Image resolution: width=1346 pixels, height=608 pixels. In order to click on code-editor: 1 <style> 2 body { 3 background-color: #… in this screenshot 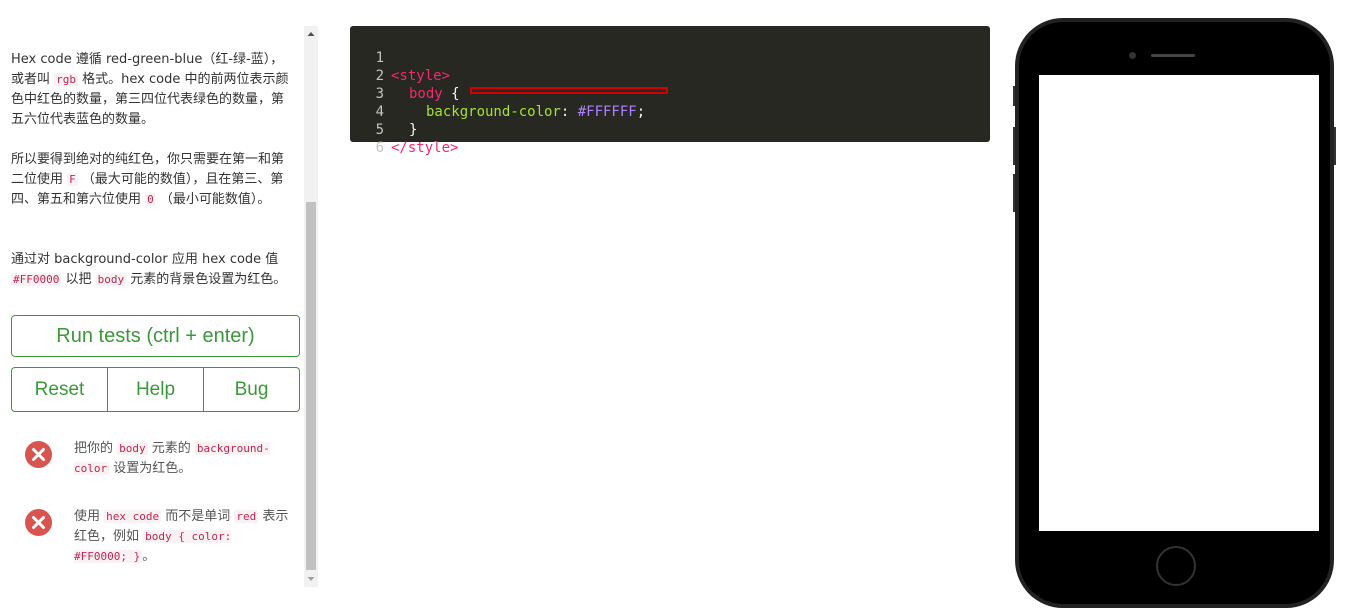, I will do `click(670, 91)`.